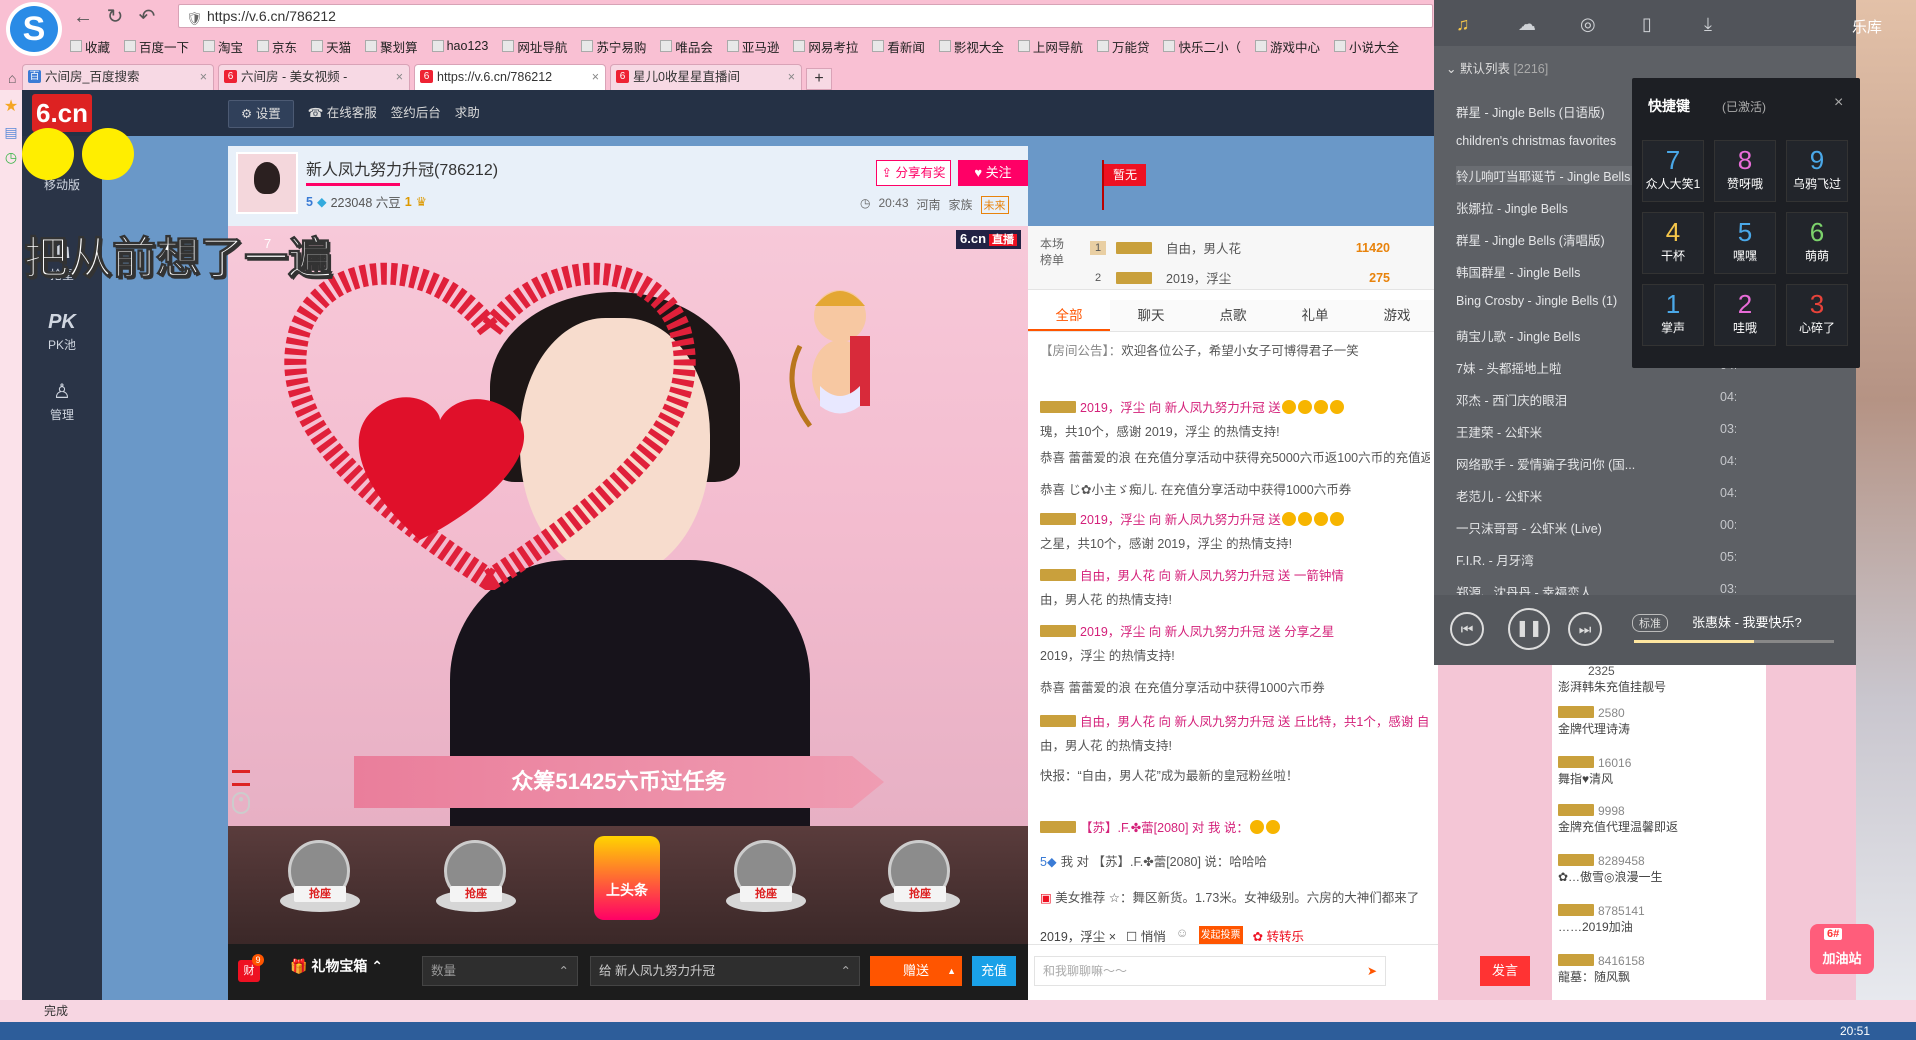 The width and height of the screenshot is (1916, 1040). I want to click on chat-target: 2019，浮尘 ×, so click(1078, 935).